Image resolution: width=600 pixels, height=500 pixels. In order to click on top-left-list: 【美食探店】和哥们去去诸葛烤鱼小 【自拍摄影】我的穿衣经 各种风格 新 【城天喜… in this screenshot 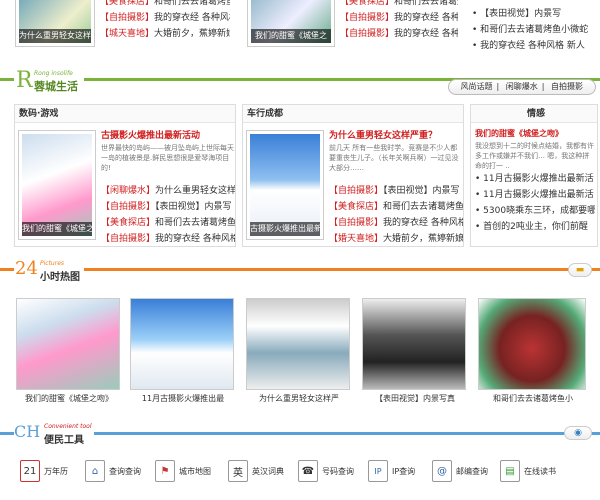, I will do `click(165, 21)`.